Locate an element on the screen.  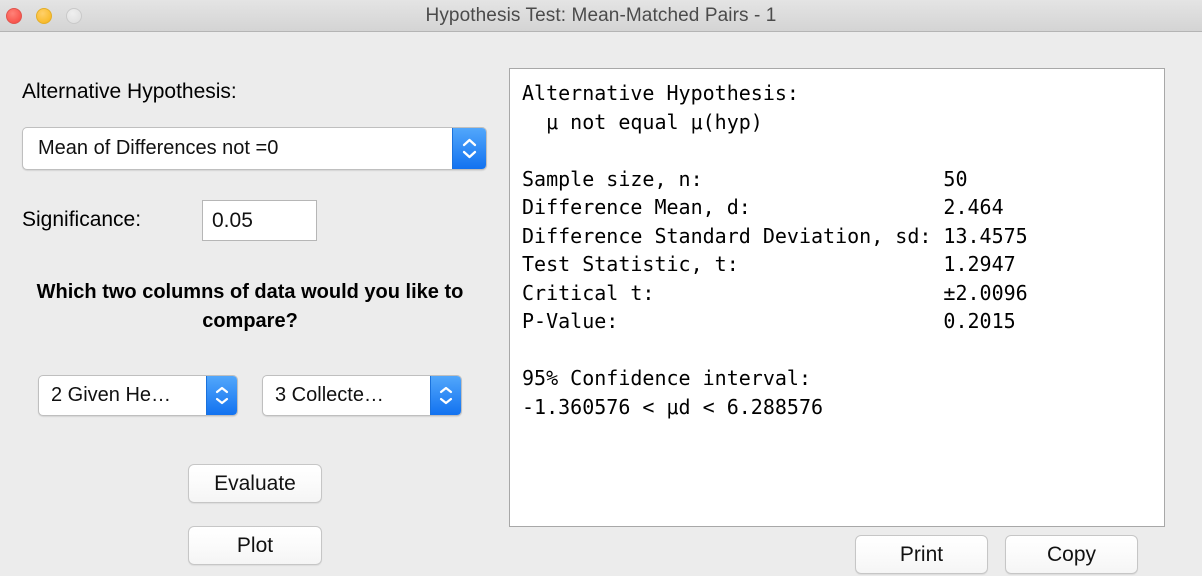
title-bar: Hypothesis Test: Mean-Matched Pairs - 1 is located at coordinates (601, 16).